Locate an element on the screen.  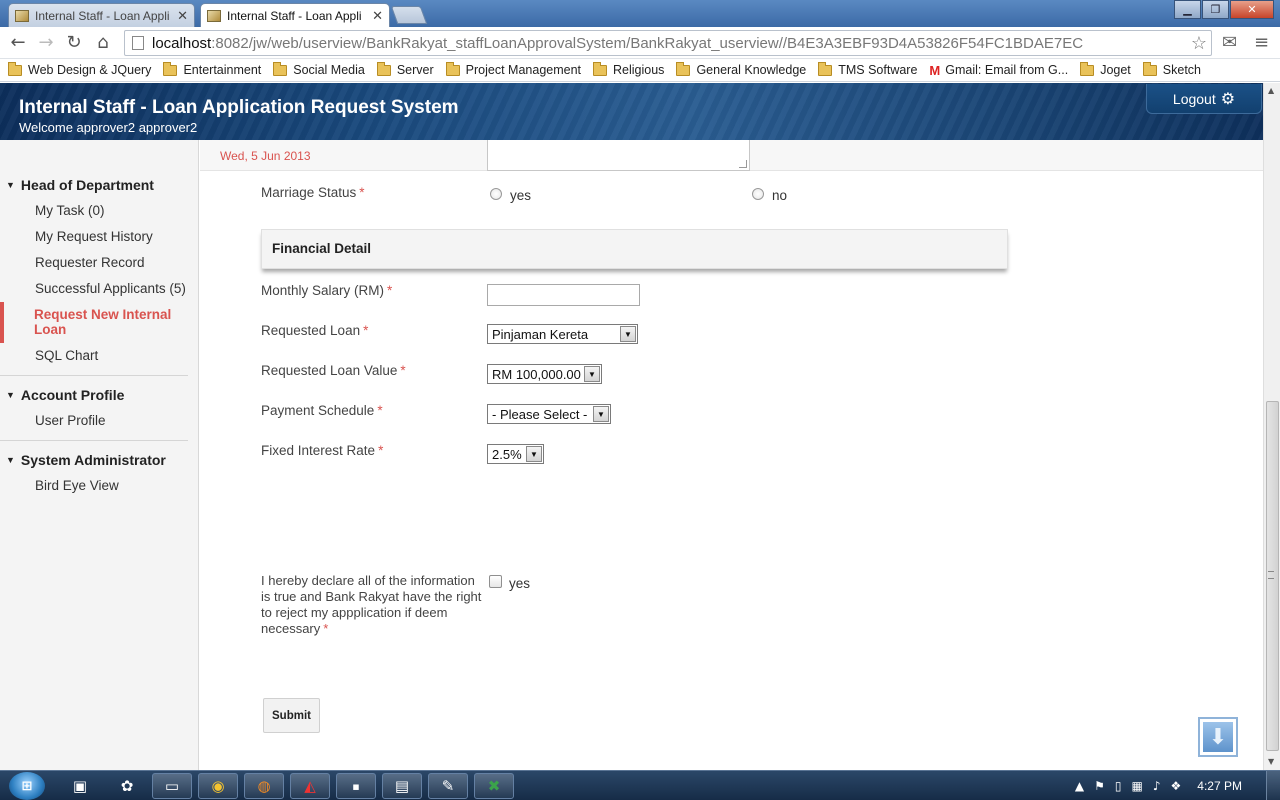
browser-tab-2: Internal Staff - Loan Appli ✕ is located at coordinates (295, 15).